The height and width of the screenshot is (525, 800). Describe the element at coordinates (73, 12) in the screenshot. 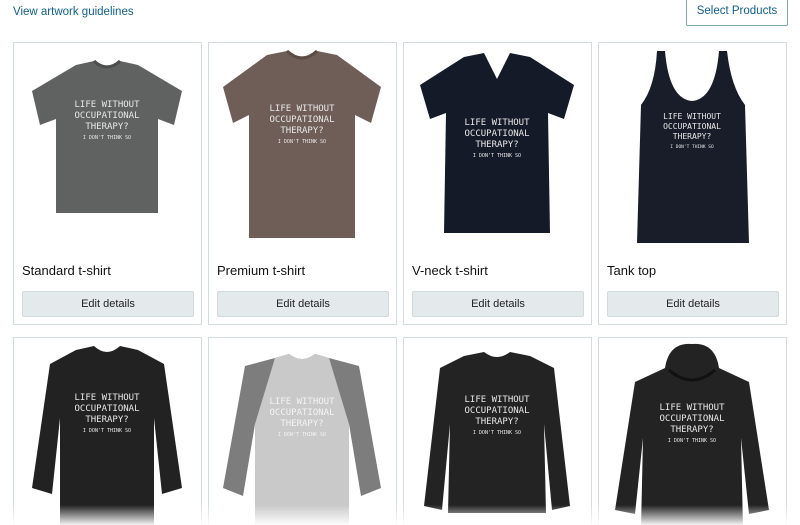

I see `view-artwork-guidelines-link: View artwork guidelines` at that location.